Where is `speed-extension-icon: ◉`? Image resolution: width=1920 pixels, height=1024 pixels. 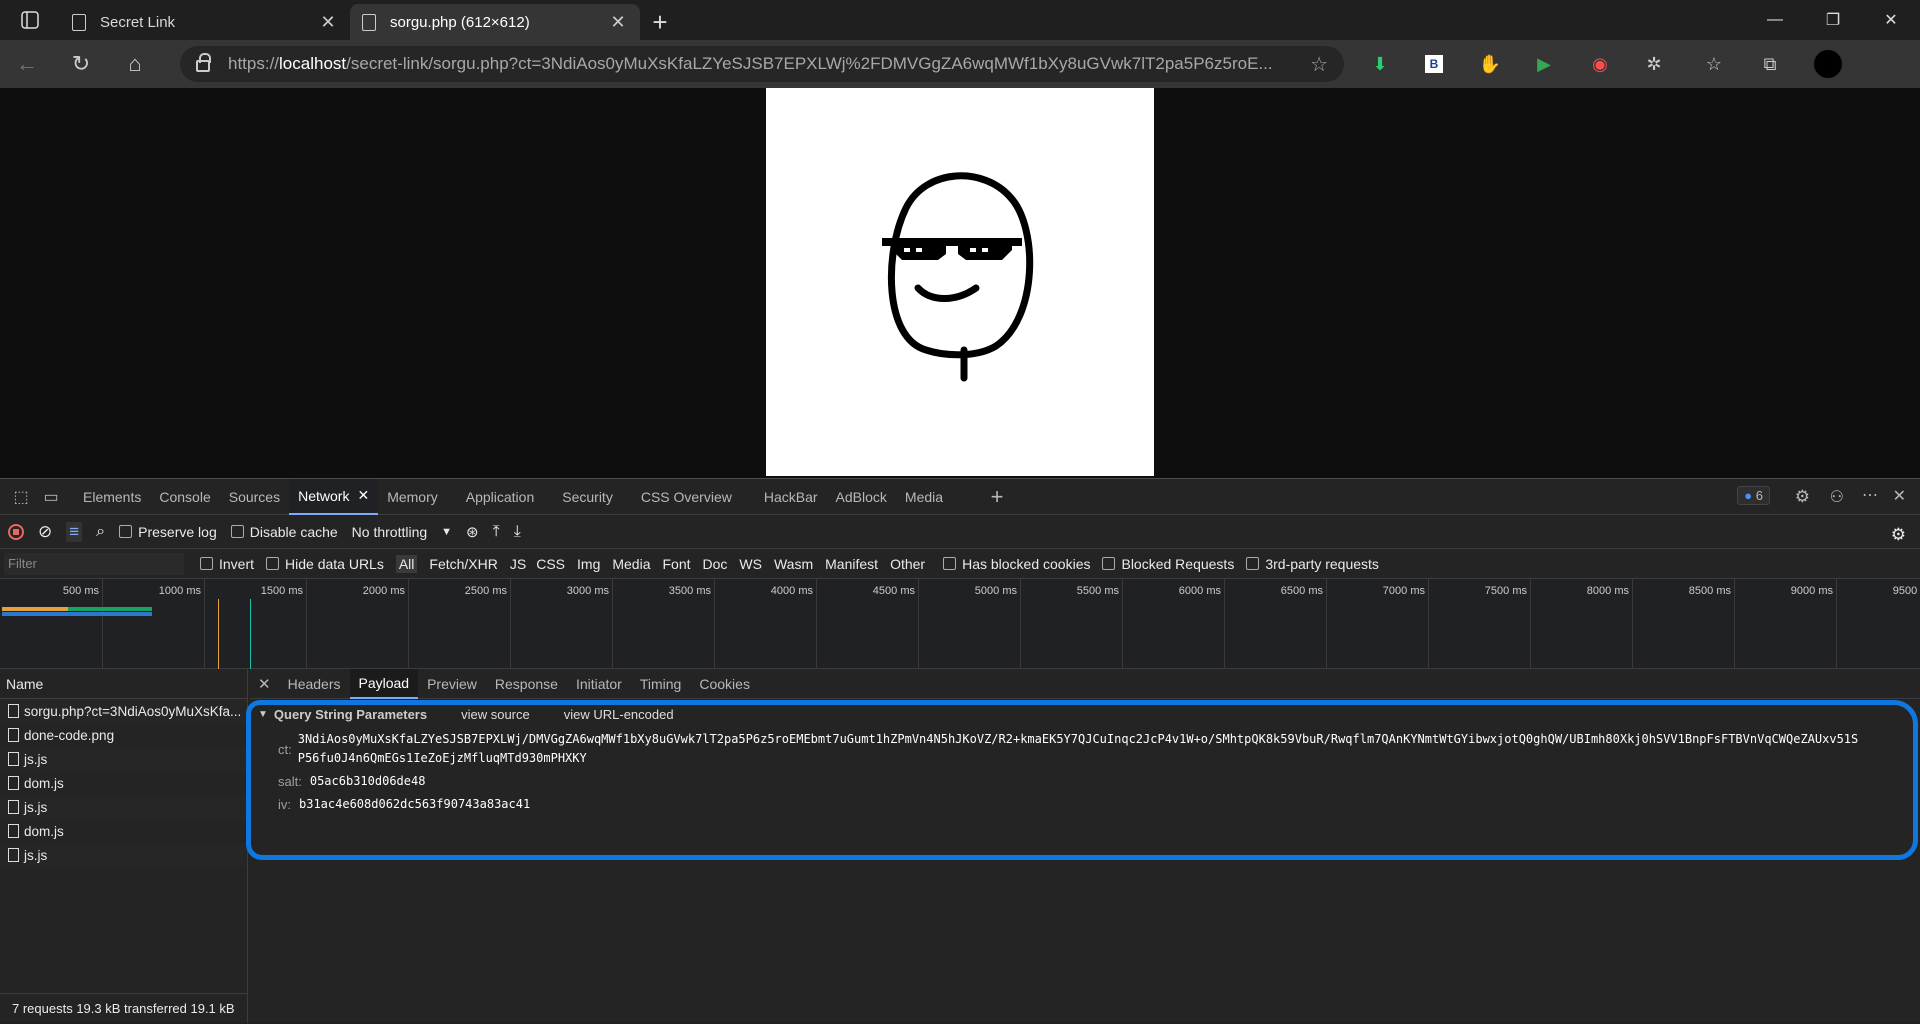
speed-extension-icon: ◉ is located at coordinates (1600, 64).